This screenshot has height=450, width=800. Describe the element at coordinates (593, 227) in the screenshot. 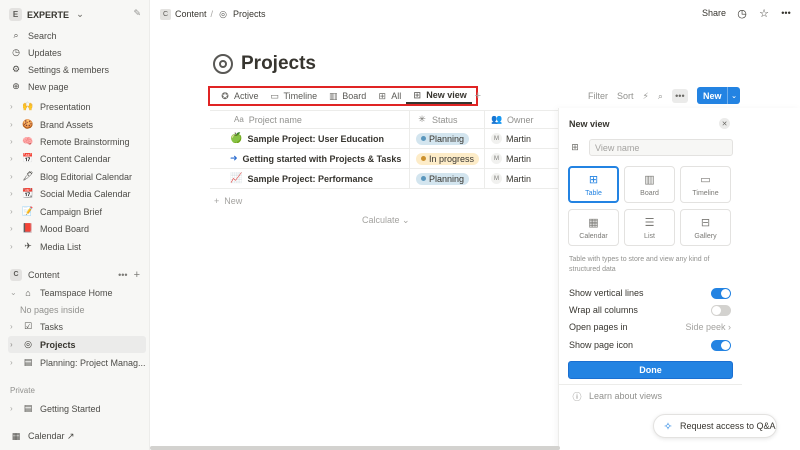

I see `layout-calendar: ▦ Calendar` at that location.